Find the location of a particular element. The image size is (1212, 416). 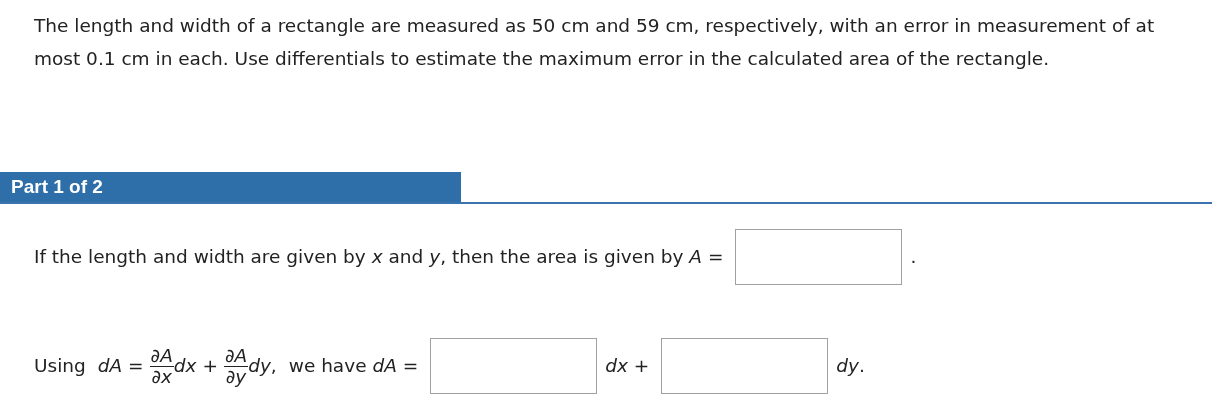

question-text: Using is located at coordinates (60, 366).